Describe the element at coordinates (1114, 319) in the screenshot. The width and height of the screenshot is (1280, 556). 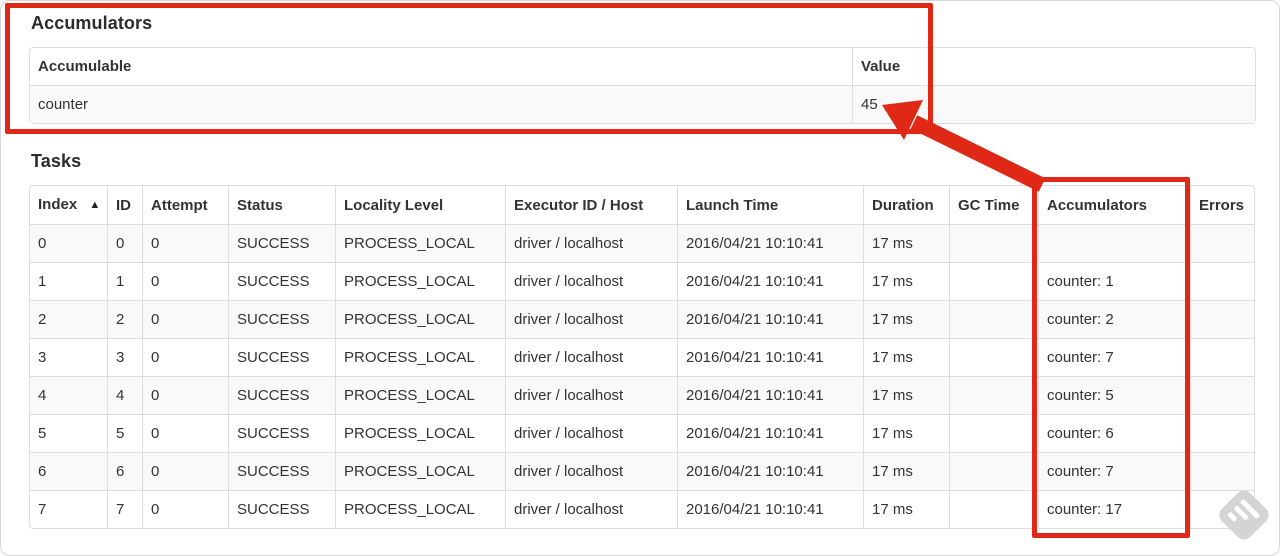
I see `table-cell: counter: 2` at that location.